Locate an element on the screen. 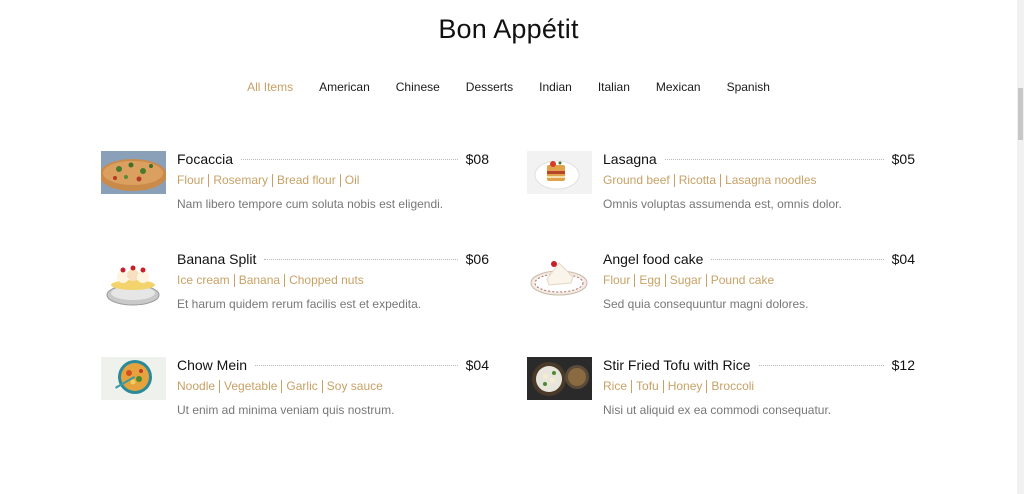 The width and height of the screenshot is (1024, 494). ingredient-list: Rice Tofu Honey Broccoli is located at coordinates (680, 386).